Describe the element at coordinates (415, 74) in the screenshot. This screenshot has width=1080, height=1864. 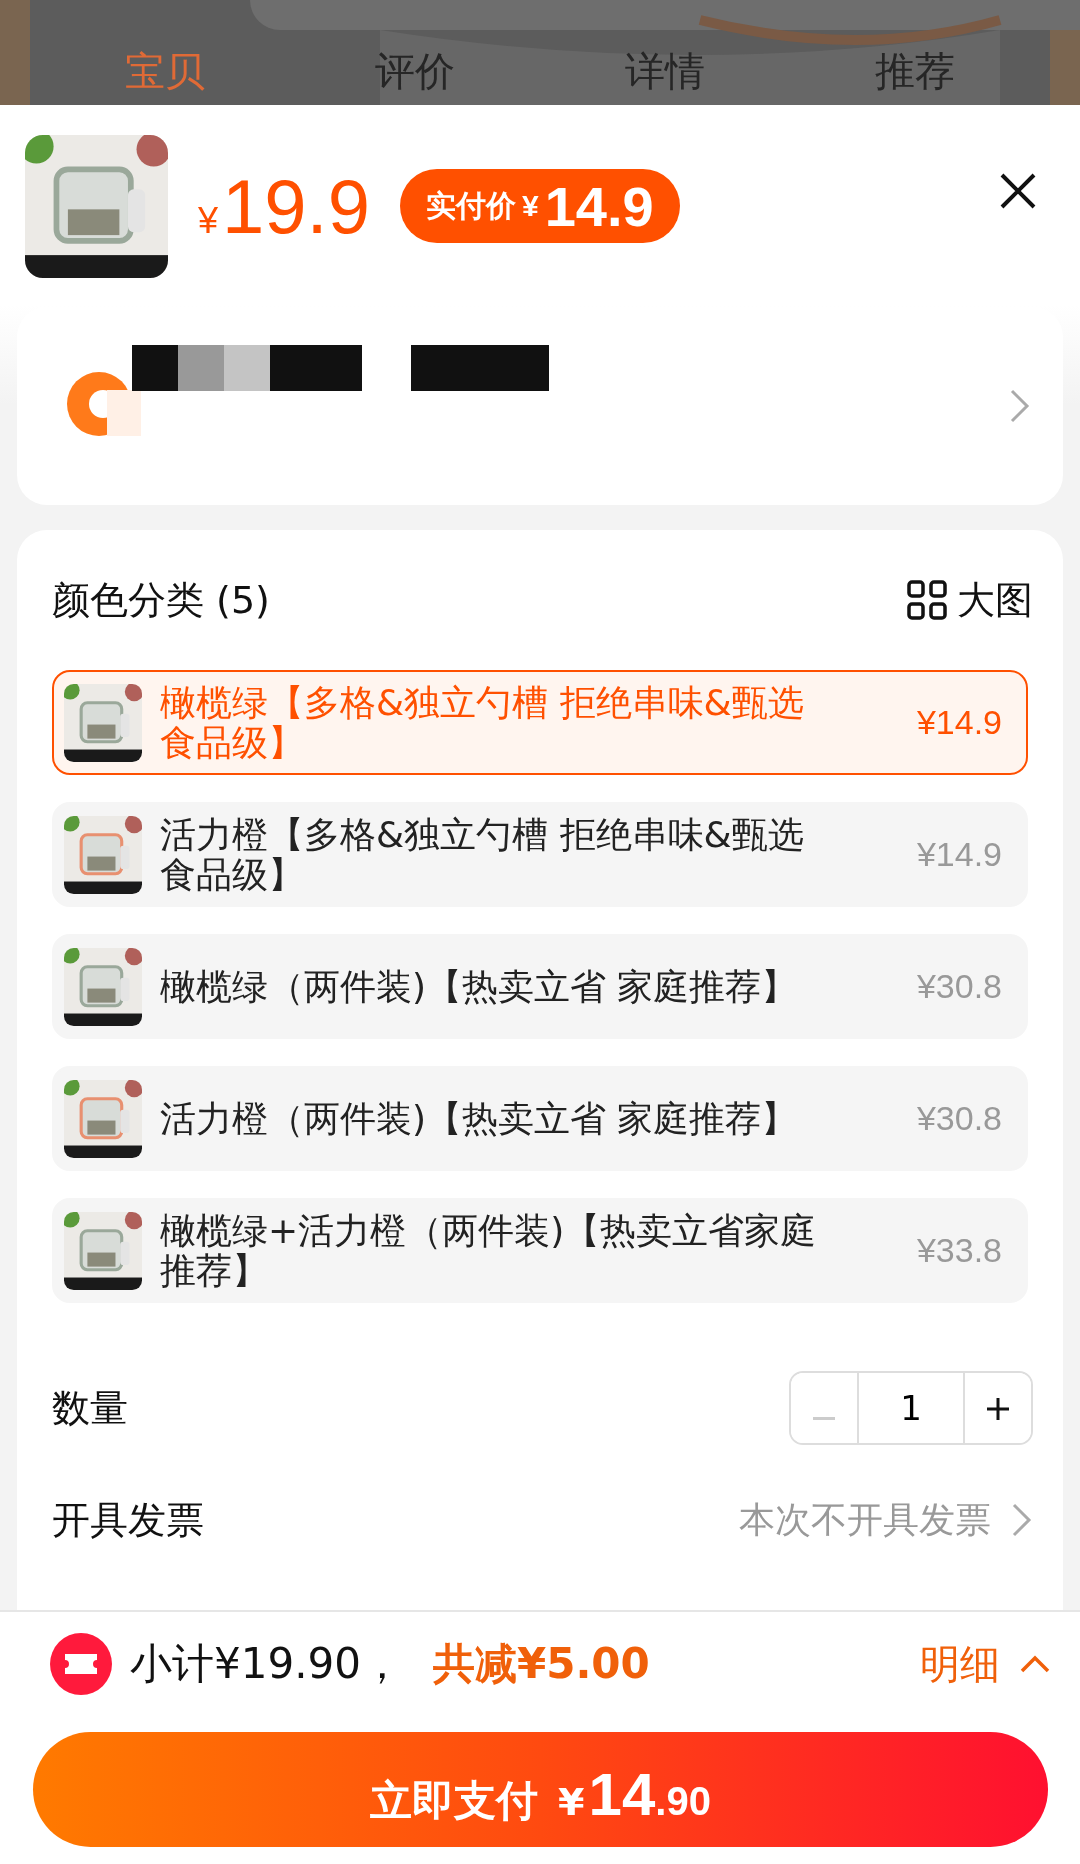
I see `tab: 评价` at that location.